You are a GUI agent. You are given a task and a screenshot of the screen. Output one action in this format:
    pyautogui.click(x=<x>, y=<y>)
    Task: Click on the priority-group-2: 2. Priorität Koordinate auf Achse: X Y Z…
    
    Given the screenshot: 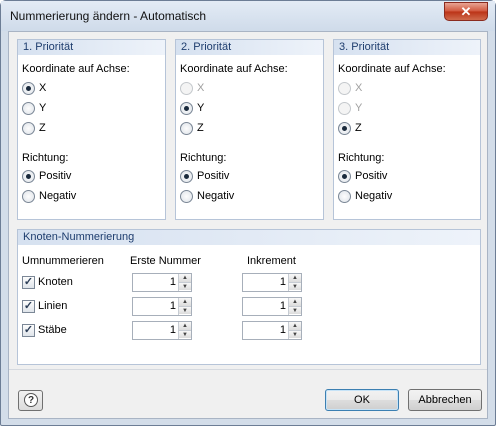 What is the action you would take?
    pyautogui.click(x=249, y=129)
    